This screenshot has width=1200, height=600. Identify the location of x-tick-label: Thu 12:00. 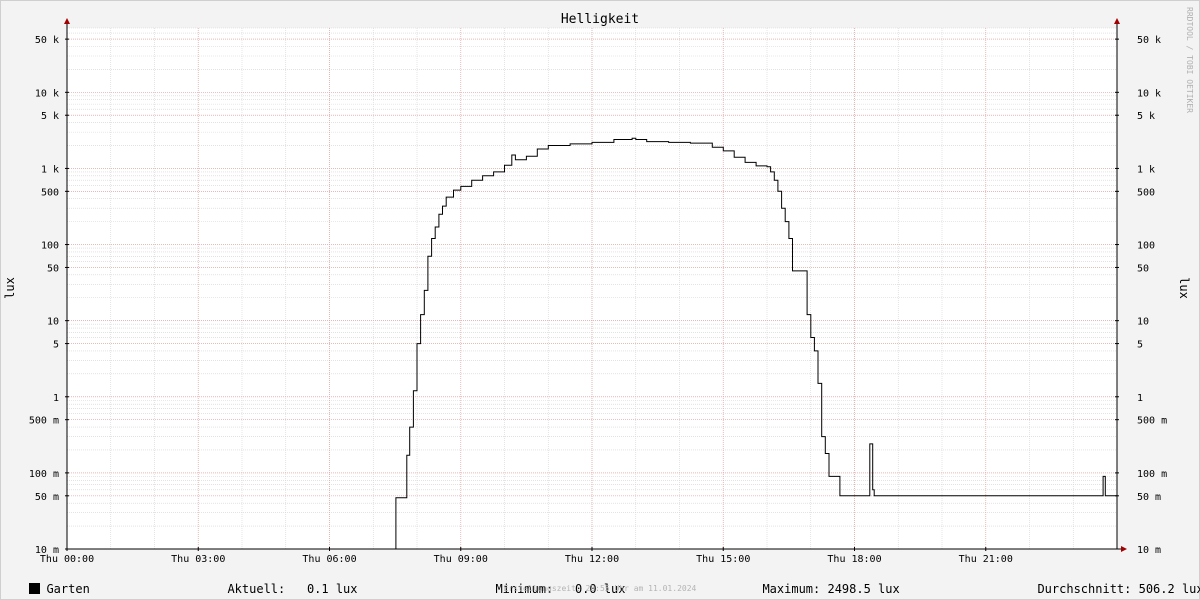
(592, 559).